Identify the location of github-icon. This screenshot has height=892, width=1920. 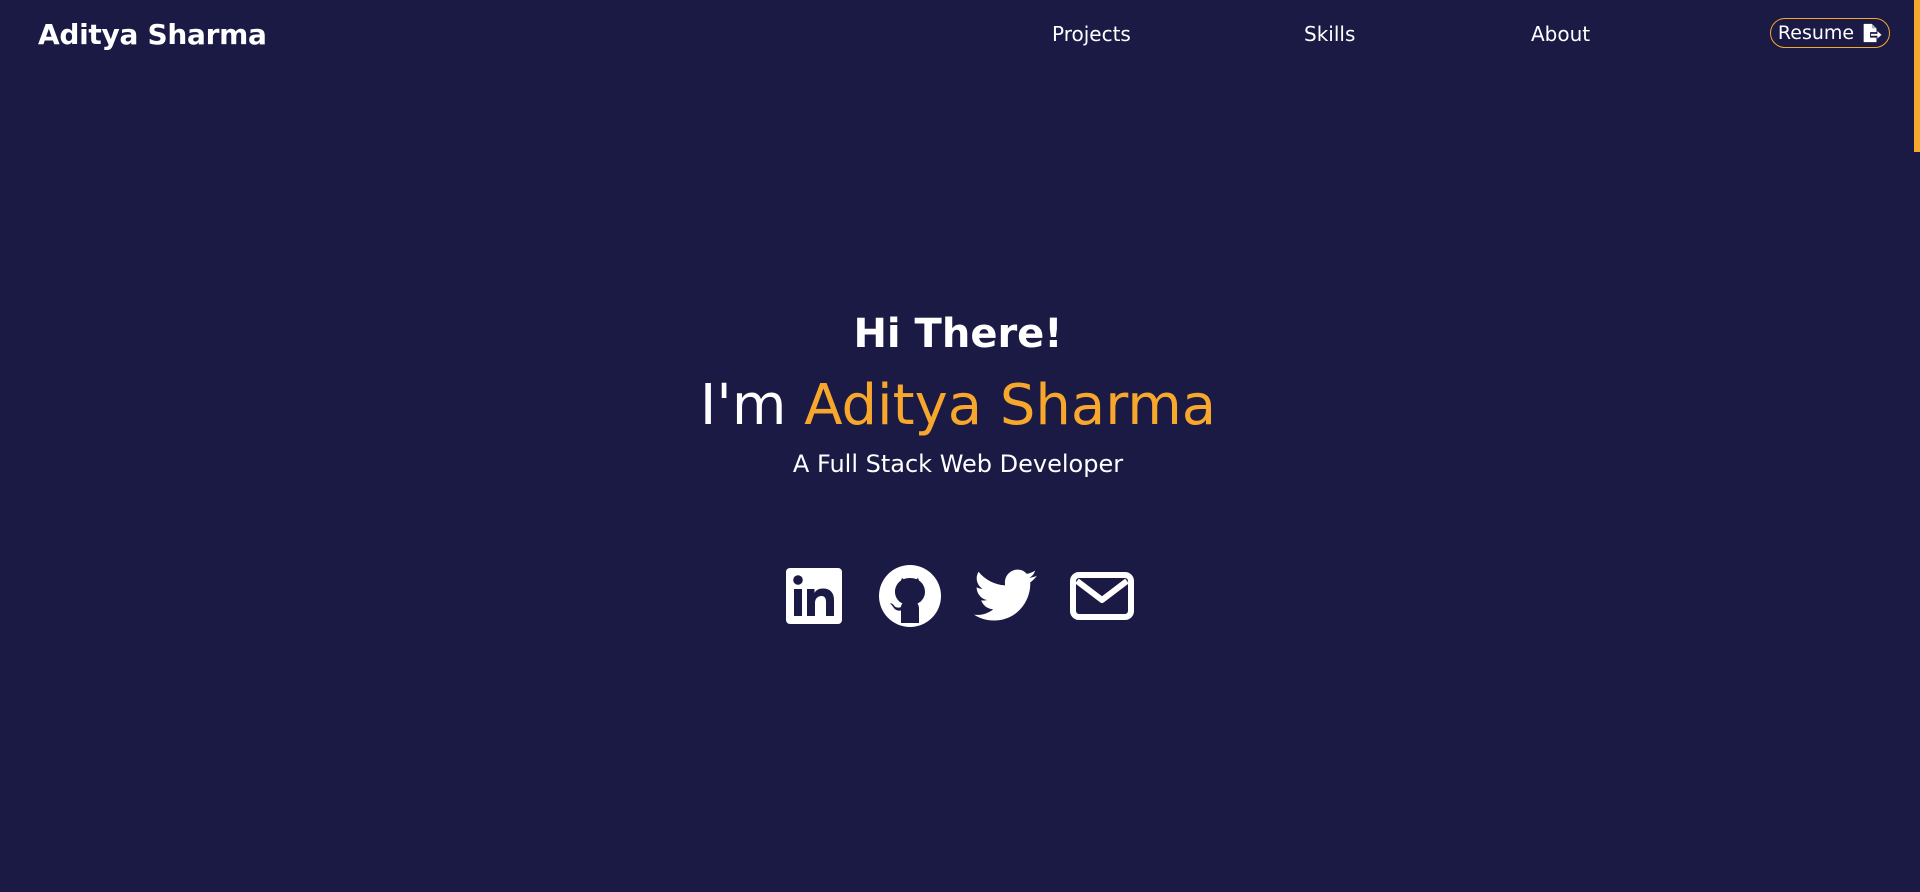
(910, 596).